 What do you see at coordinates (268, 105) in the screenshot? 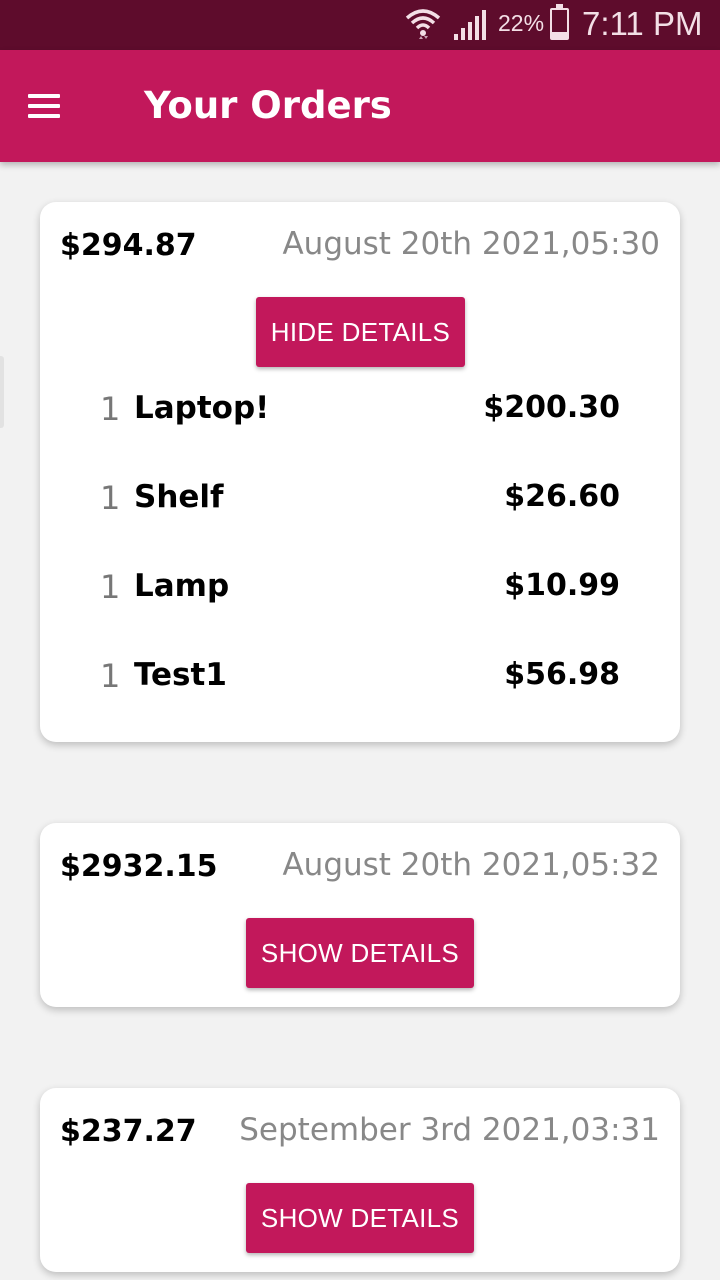
I see `page-title: Your Orders` at bounding box center [268, 105].